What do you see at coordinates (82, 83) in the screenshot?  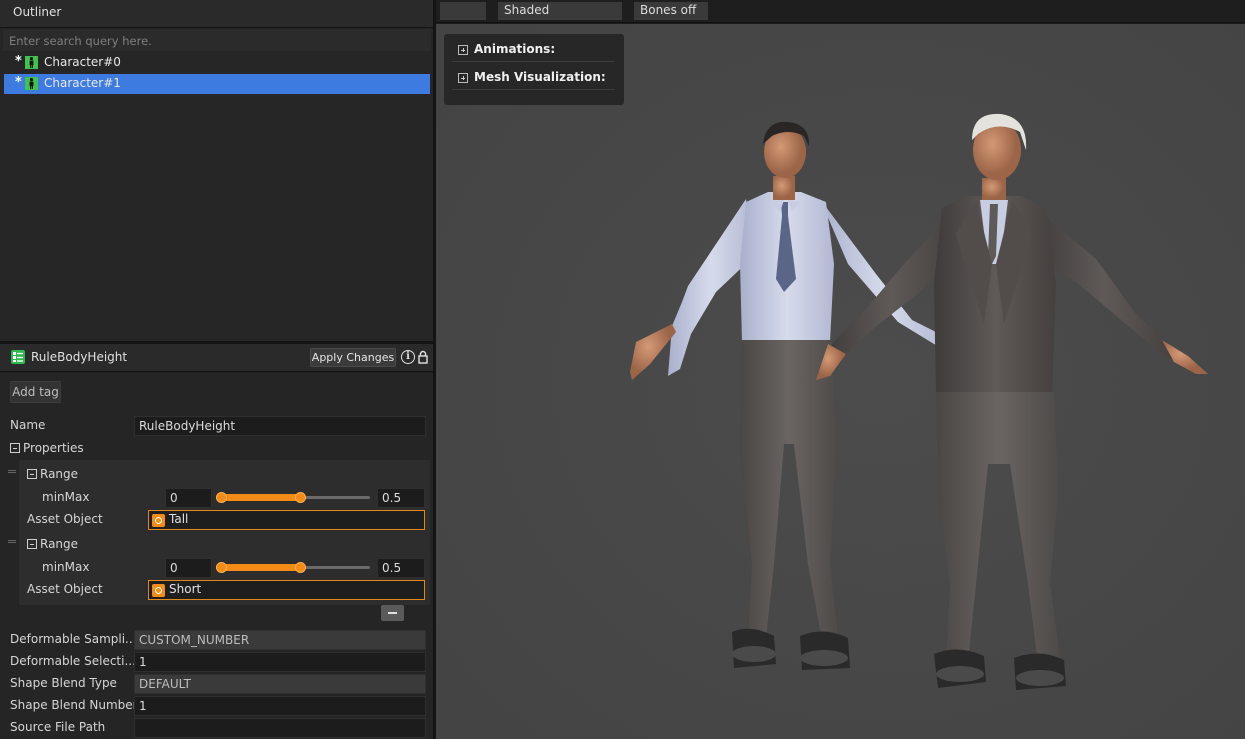 I see `tree-item-label: Character#1` at bounding box center [82, 83].